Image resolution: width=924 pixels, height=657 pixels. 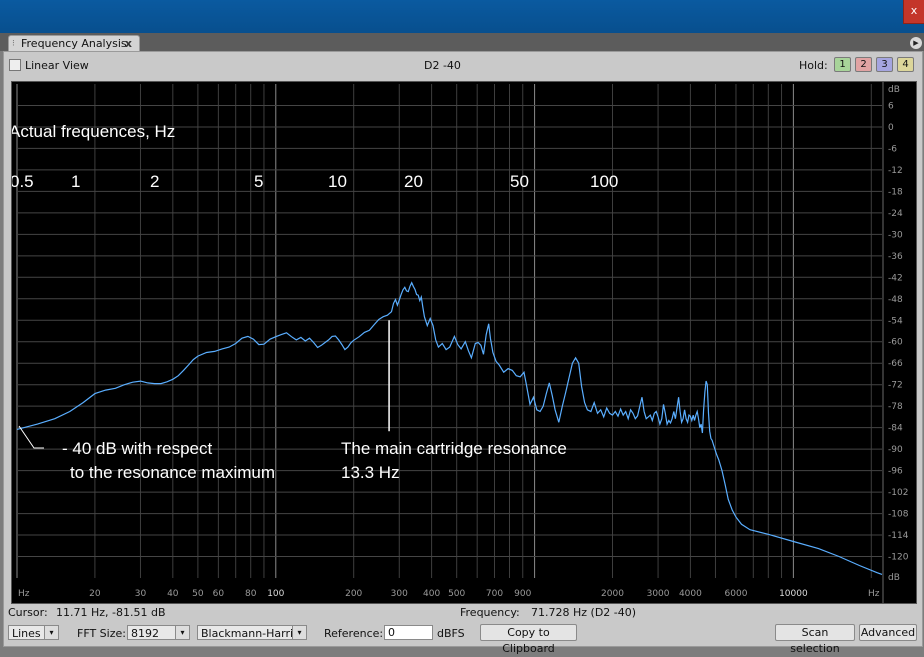 What do you see at coordinates (370, 472) in the screenshot?
I see `right-note-line2: 13.3 Hz` at bounding box center [370, 472].